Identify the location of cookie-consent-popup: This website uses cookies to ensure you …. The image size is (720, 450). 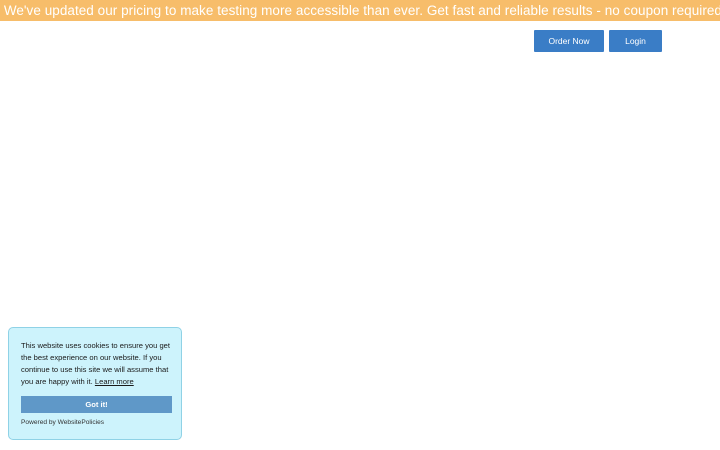
(95, 383).